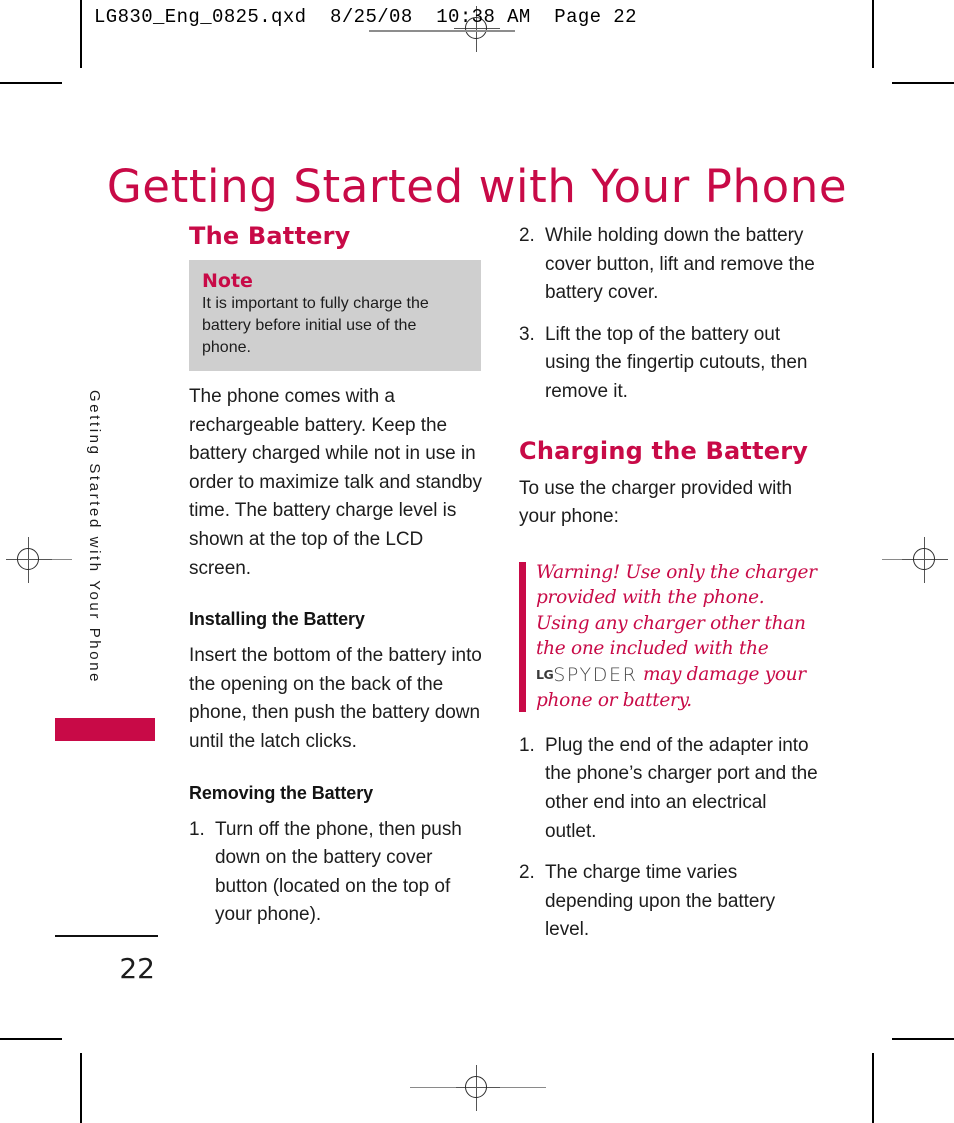  What do you see at coordinates (281, 792) in the screenshot?
I see `subheading-removing-the-battery: Removing the Battery` at bounding box center [281, 792].